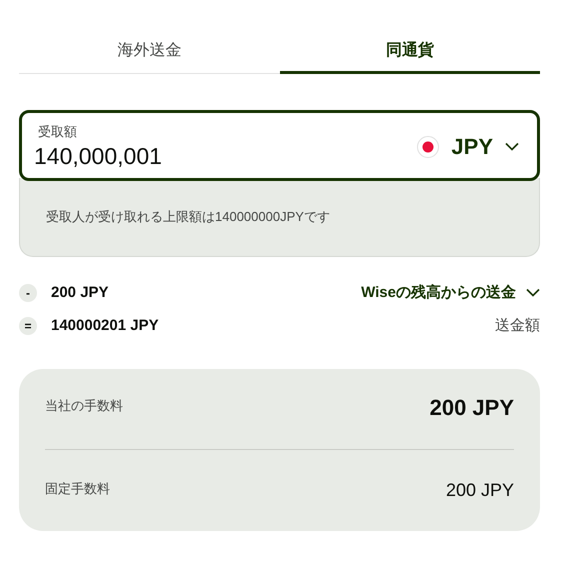  What do you see at coordinates (80, 292) in the screenshot?
I see `amount-text: 200 JPY` at bounding box center [80, 292].